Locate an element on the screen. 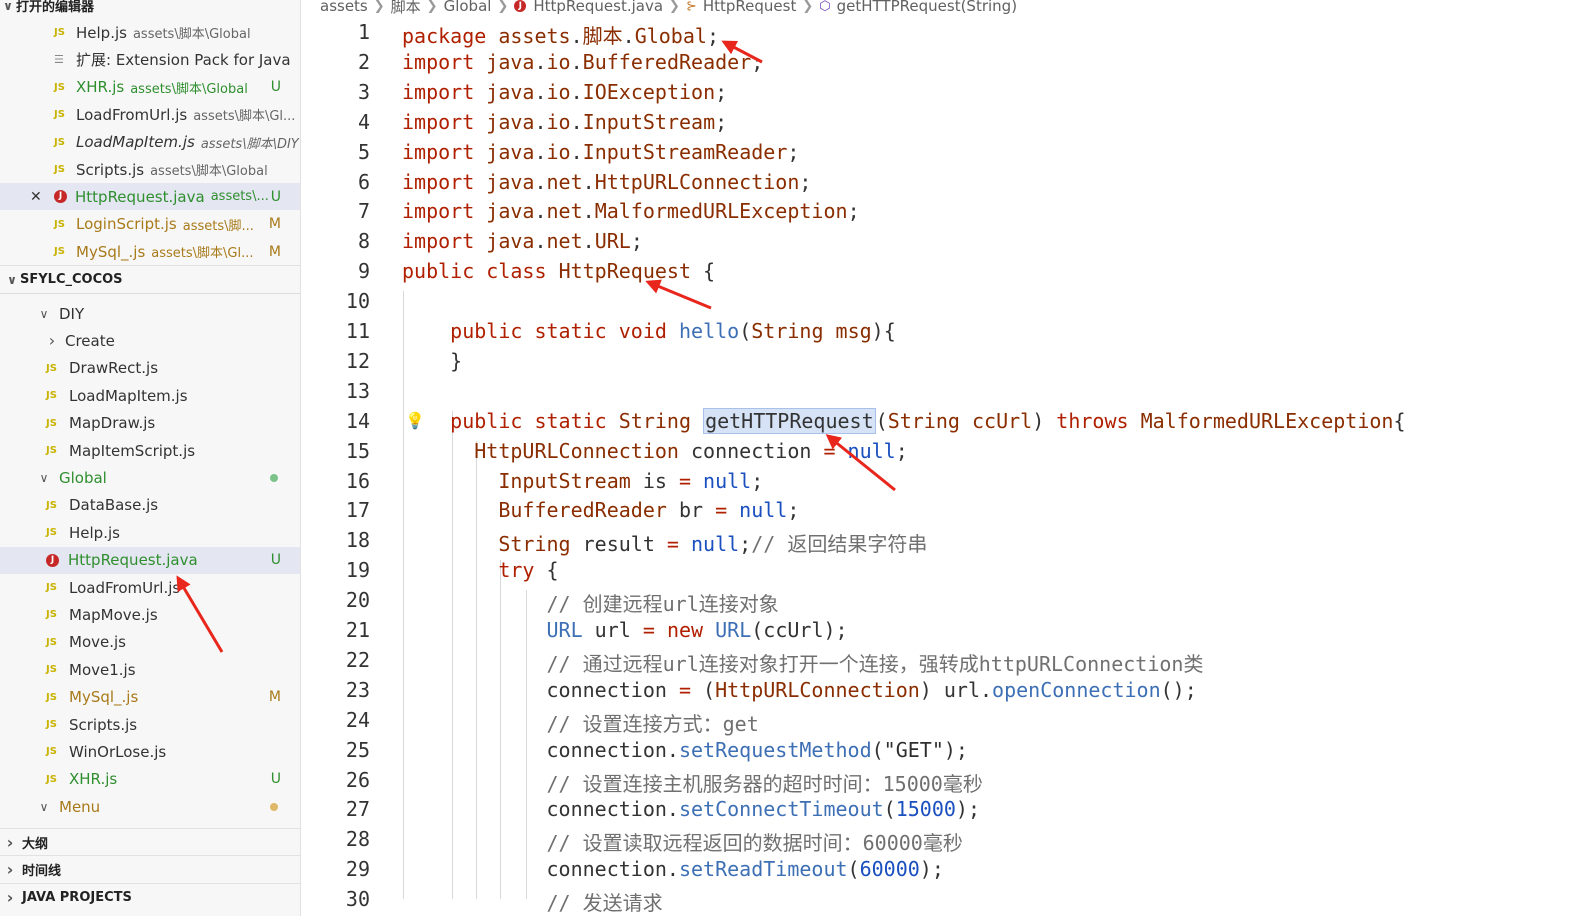 Image resolution: width=1574 pixels, height=916 pixels. breadcrumb-item-global: Global is located at coordinates (468, 7).